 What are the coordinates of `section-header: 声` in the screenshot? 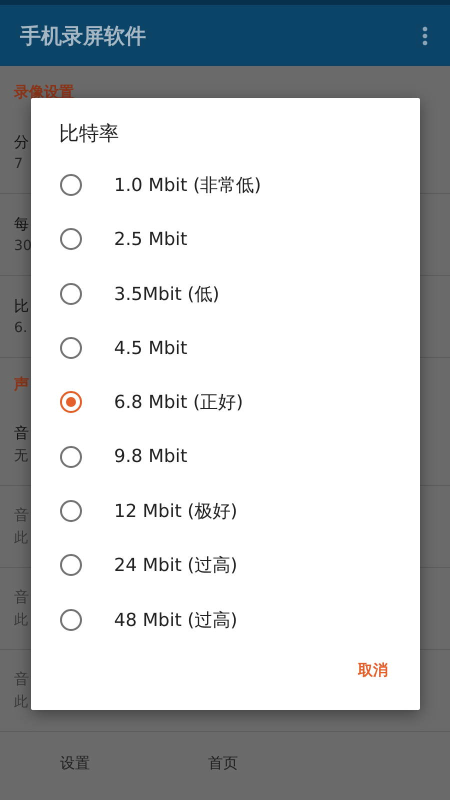 It's located at (21, 384).